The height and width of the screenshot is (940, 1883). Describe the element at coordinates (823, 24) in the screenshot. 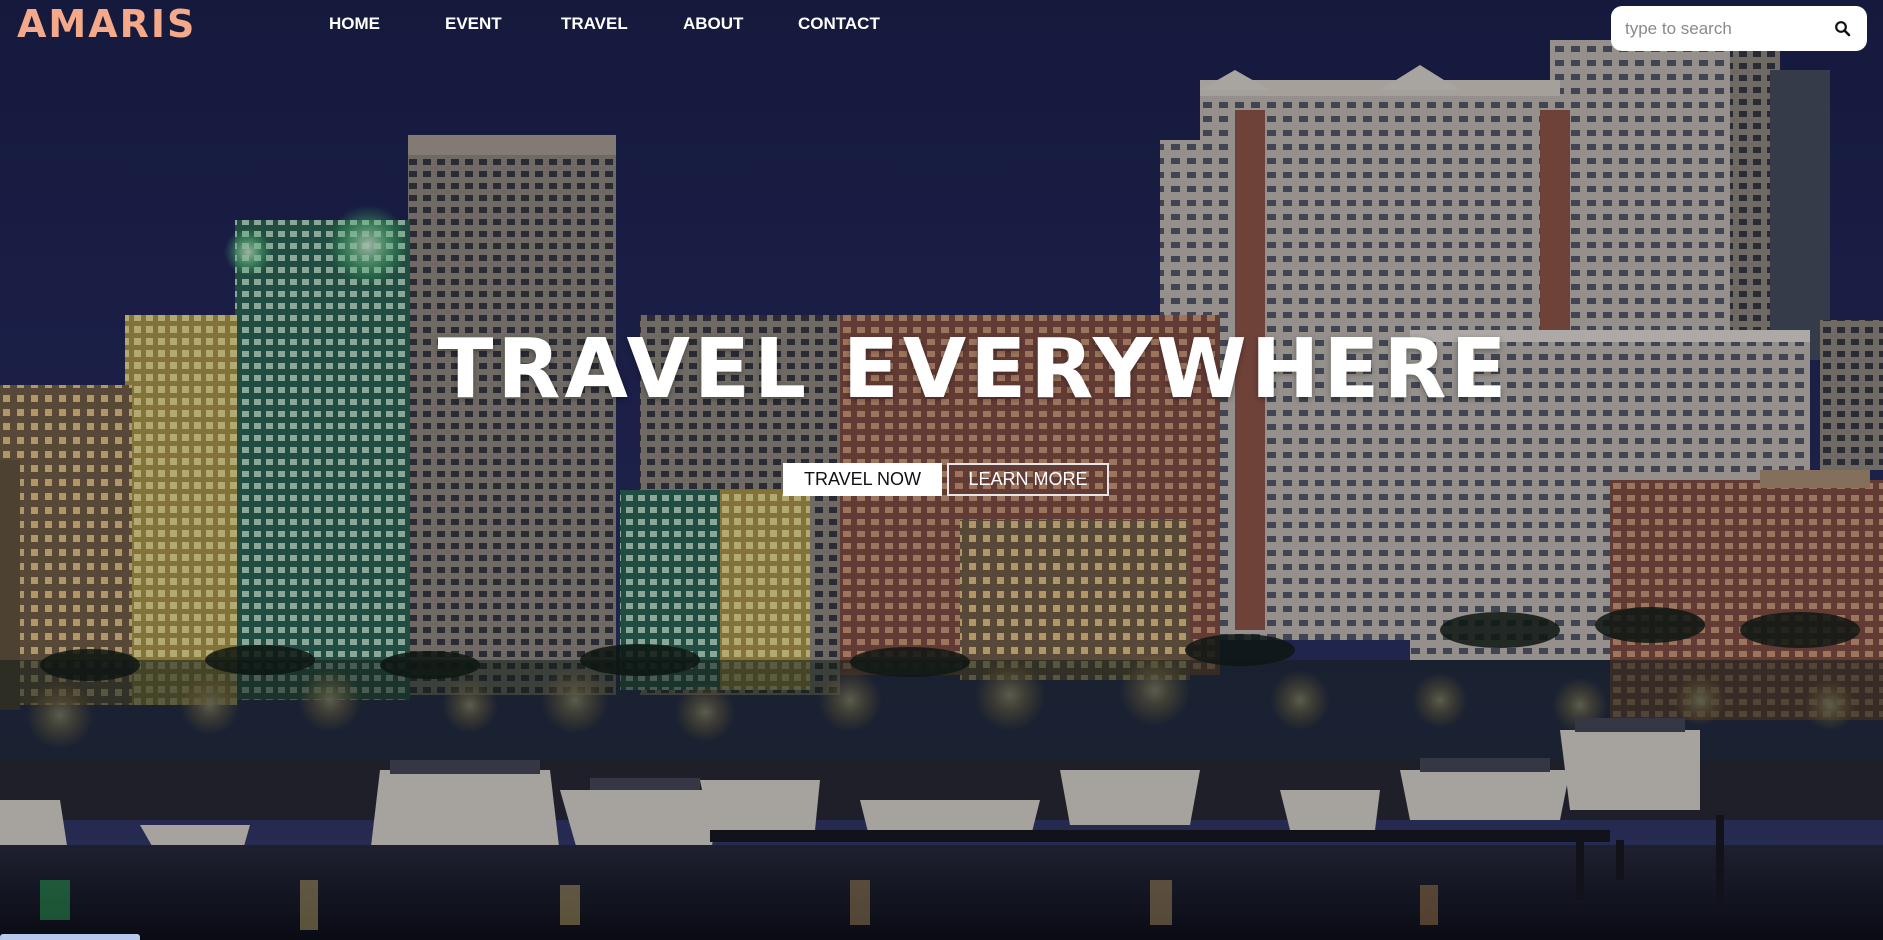

I see `nav-item-contact: CONTACT` at that location.